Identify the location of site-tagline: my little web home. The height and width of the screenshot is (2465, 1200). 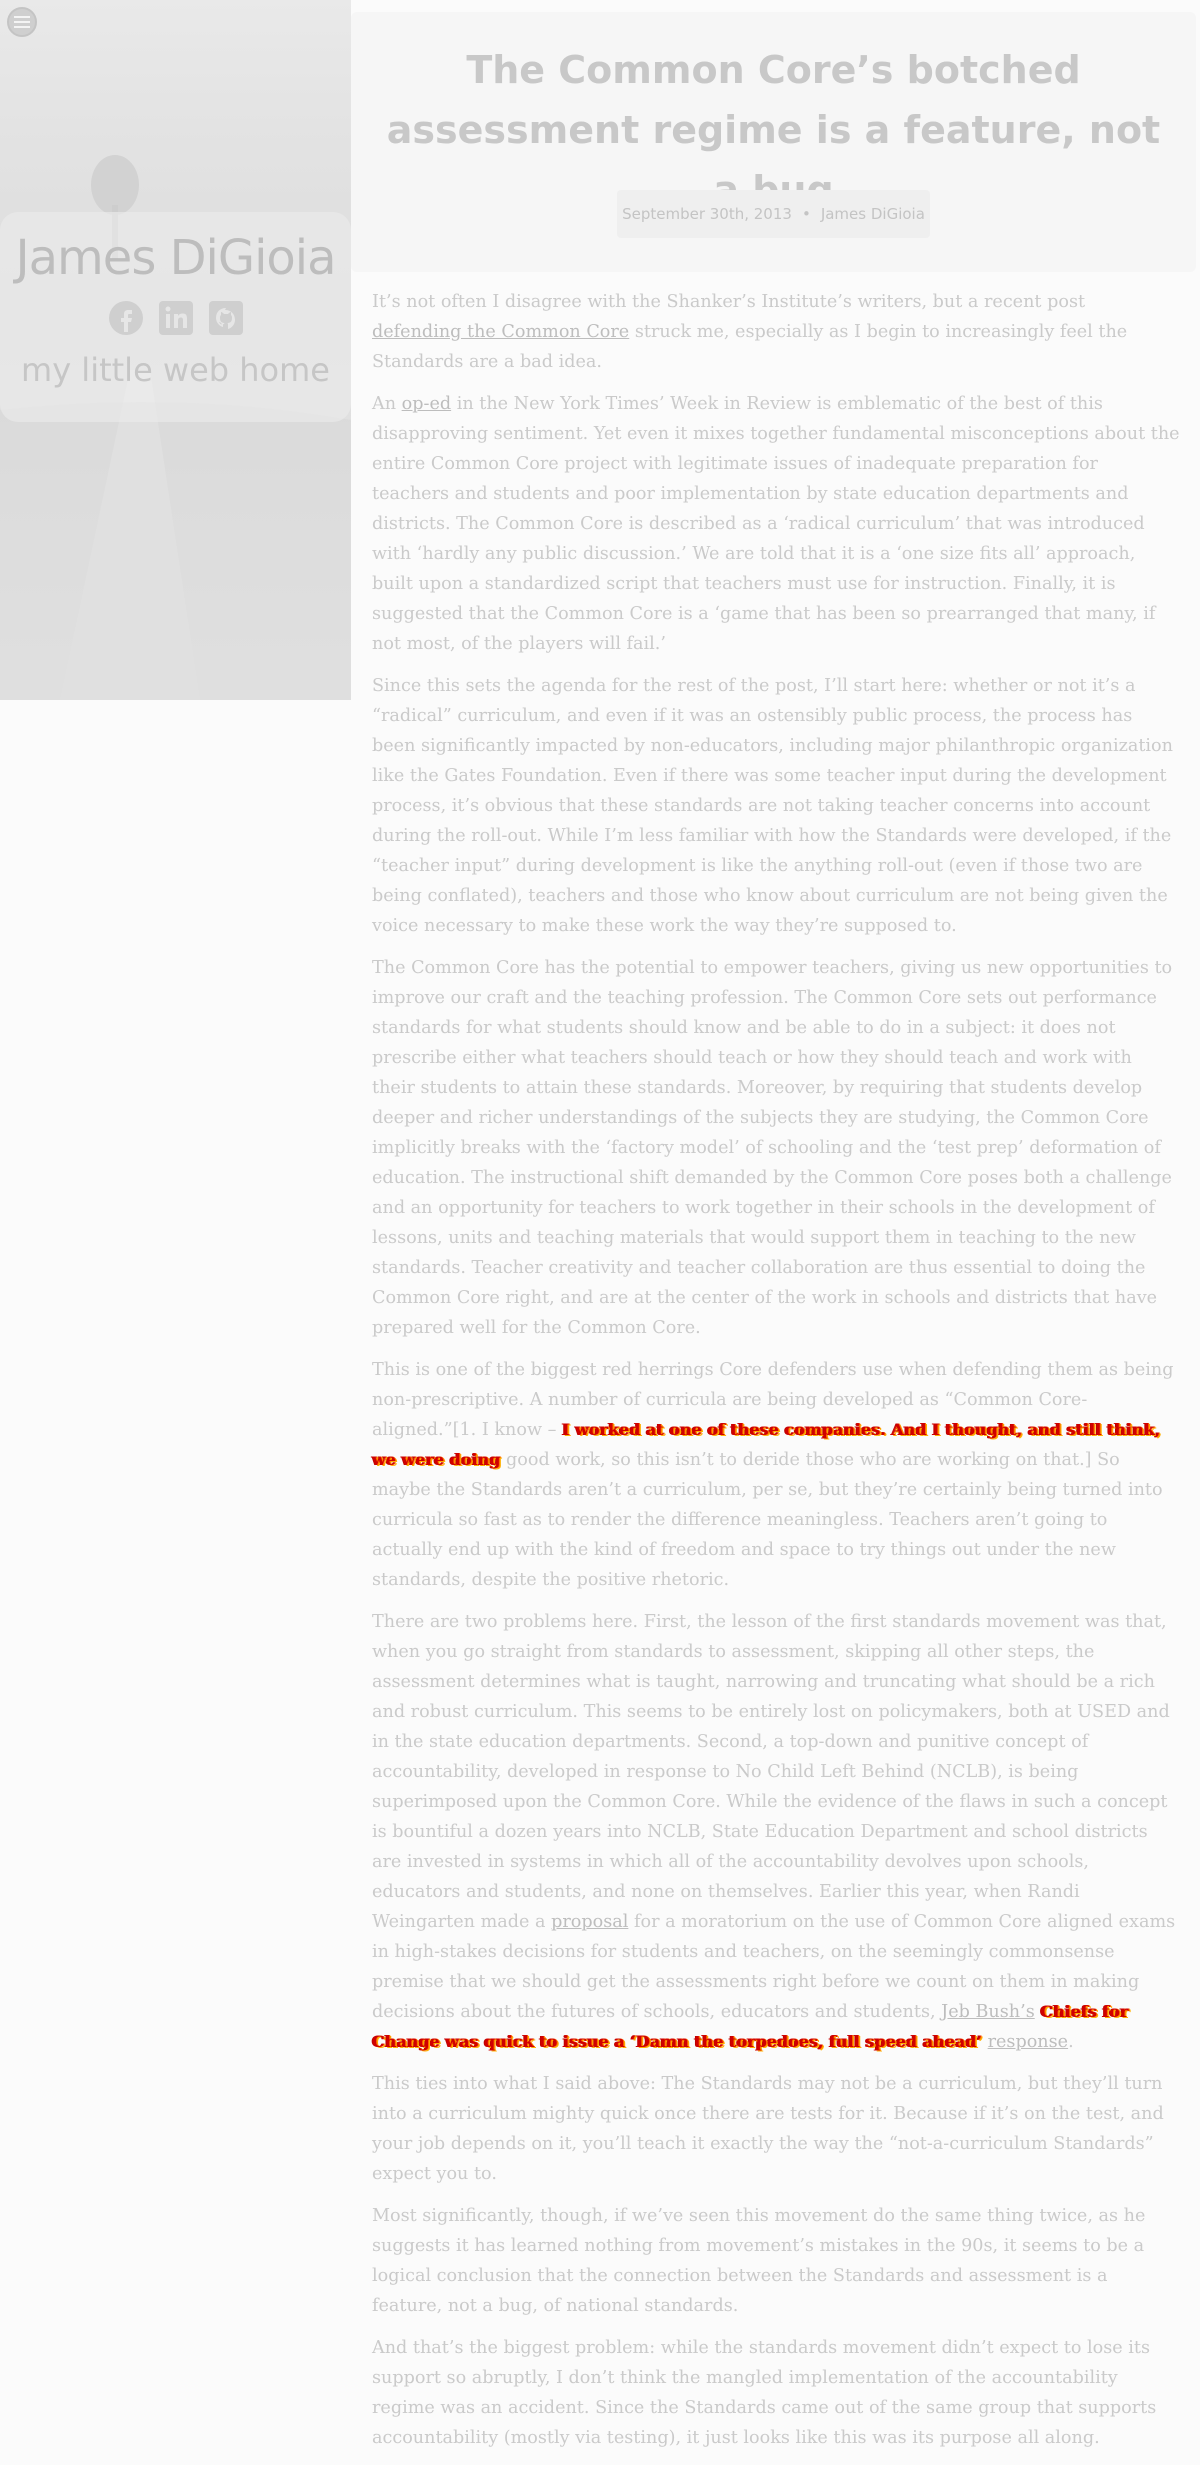
(175, 369).